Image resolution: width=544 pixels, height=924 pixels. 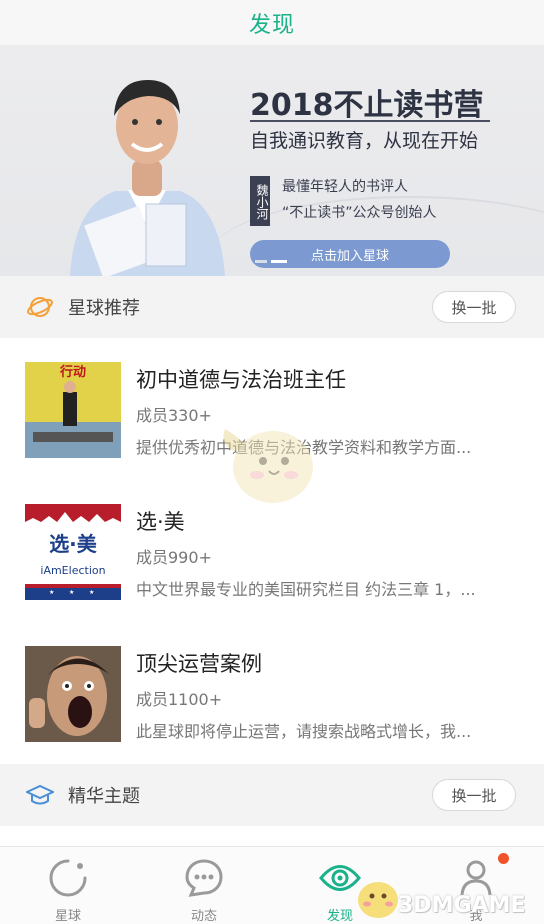 I want to click on top-header: 发现, so click(x=272, y=23).